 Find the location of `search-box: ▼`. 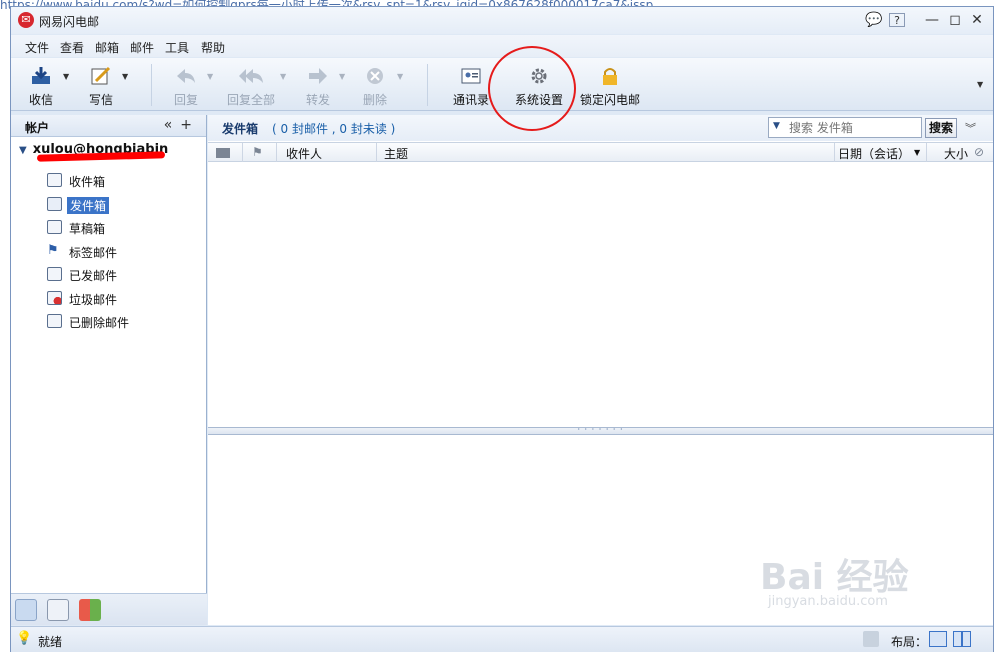

search-box: ▼ is located at coordinates (845, 127).